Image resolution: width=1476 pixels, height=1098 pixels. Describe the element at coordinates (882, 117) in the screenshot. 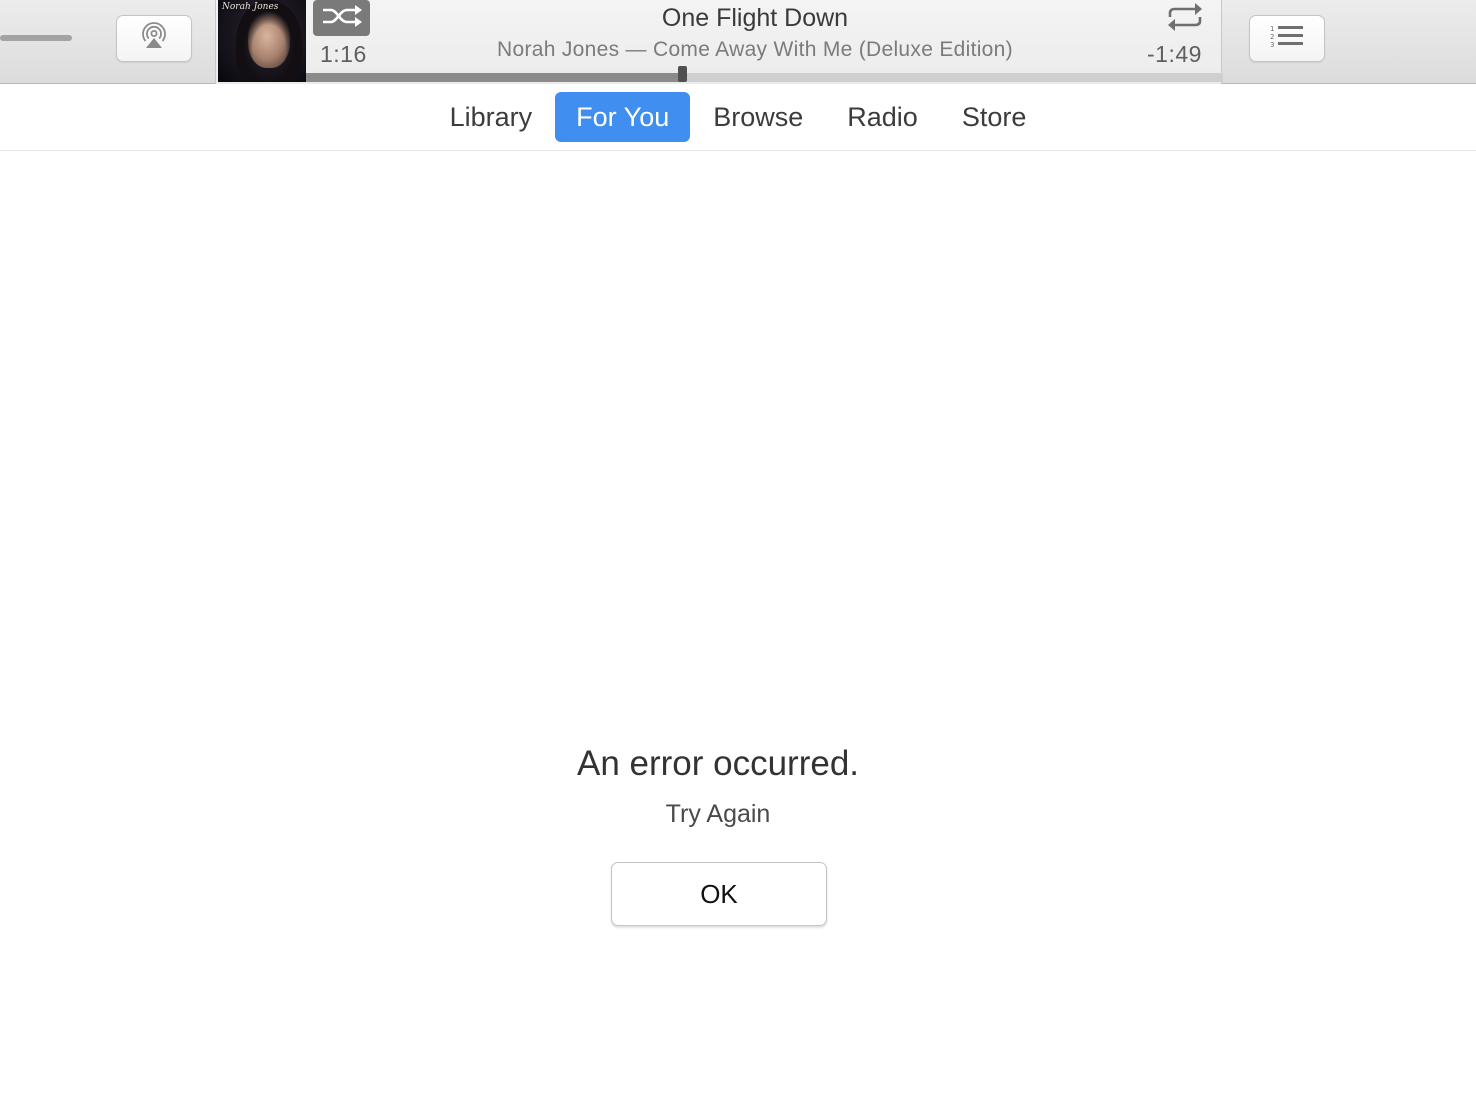

I see `tab-radio: Radio` at that location.